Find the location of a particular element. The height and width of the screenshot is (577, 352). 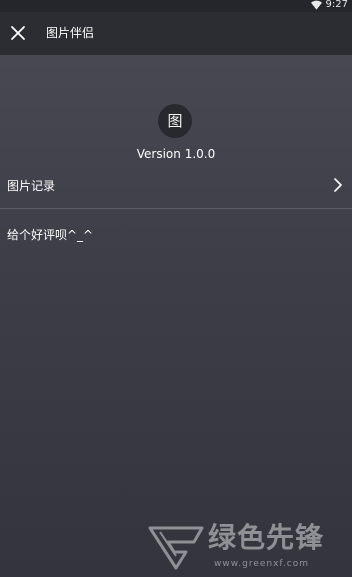

close-icon is located at coordinates (18, 33).